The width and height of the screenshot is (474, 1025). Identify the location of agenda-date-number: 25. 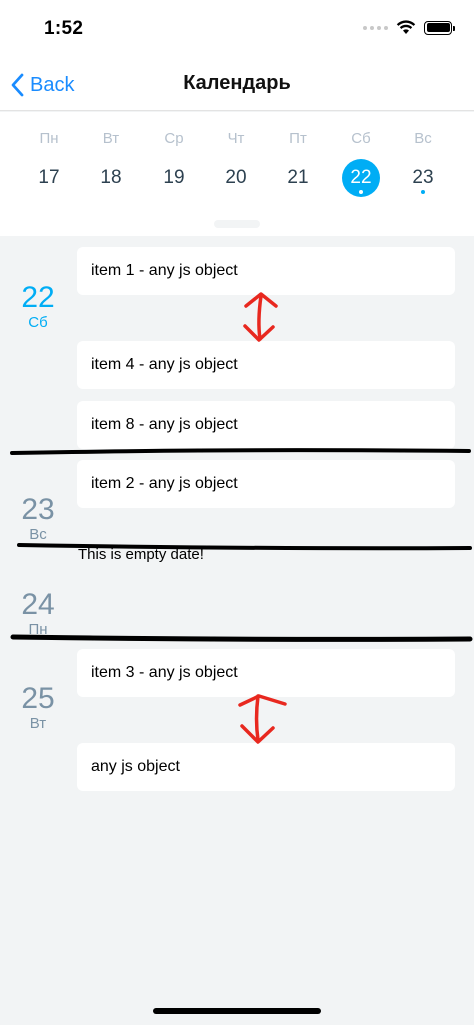
(38, 698).